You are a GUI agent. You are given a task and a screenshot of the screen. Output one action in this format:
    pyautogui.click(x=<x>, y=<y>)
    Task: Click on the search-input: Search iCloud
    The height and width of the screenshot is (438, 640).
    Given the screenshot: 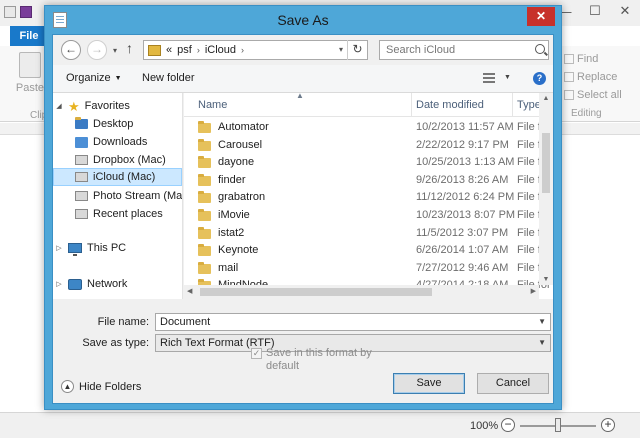 What is the action you would take?
    pyautogui.click(x=464, y=50)
    